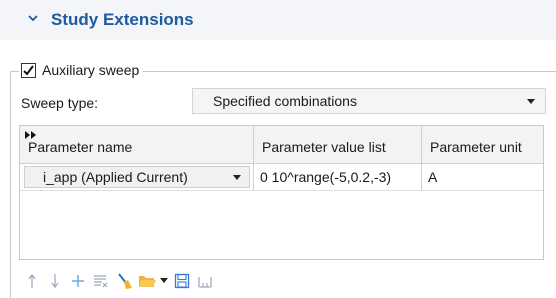 This screenshot has height=298, width=556. I want to click on parameter-name-dropdown: i_app (Applied Current), so click(137, 177).